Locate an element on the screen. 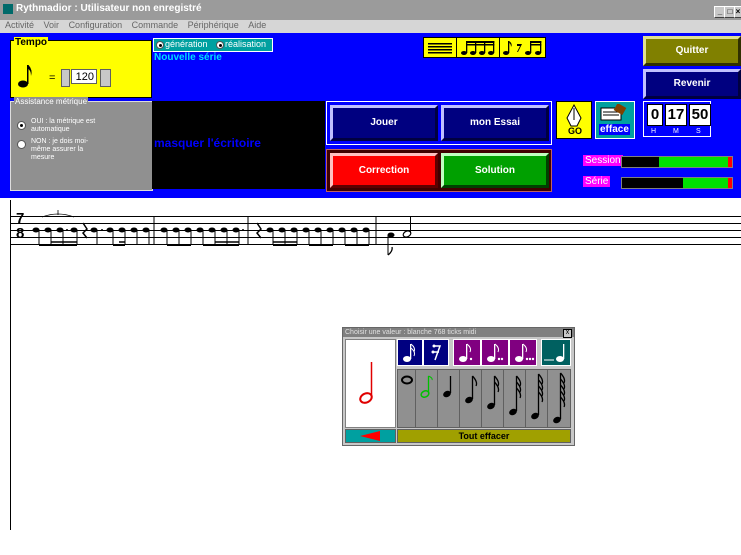 This screenshot has width=741, height=555. pattern-lines-button is located at coordinates (440, 47).